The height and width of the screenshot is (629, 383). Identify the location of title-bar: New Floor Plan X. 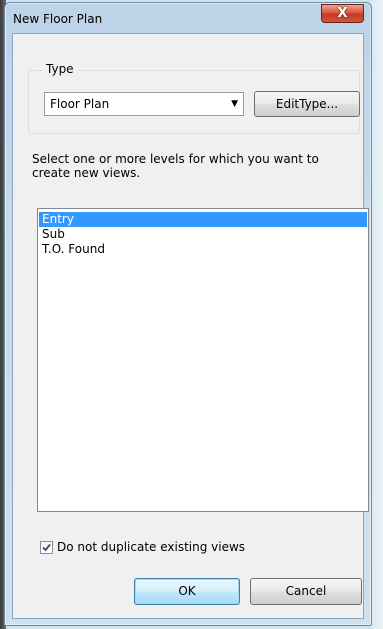
(188, 18).